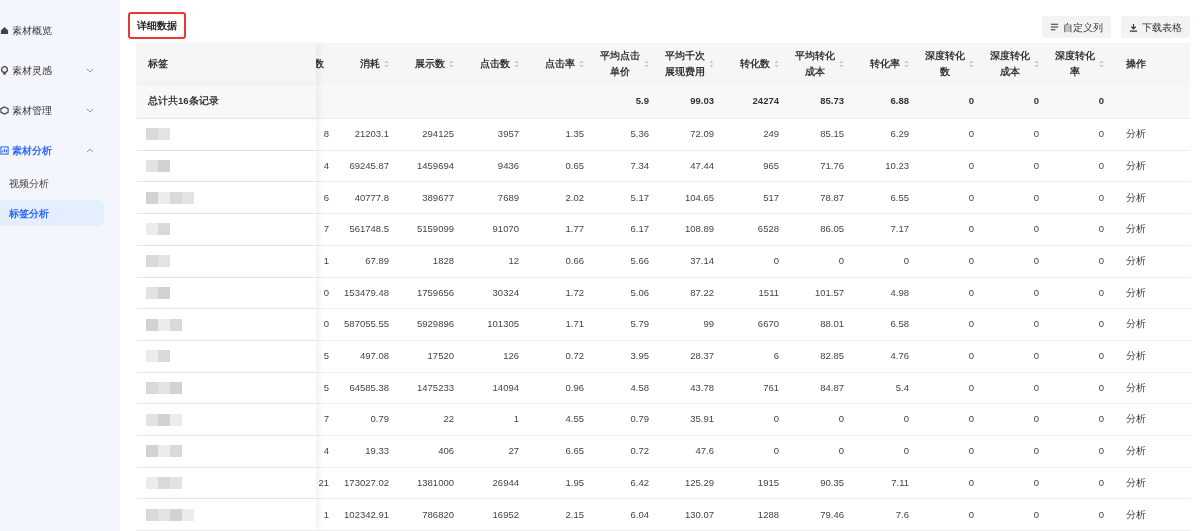  I want to click on table-cell: 1511, so click(768, 292).